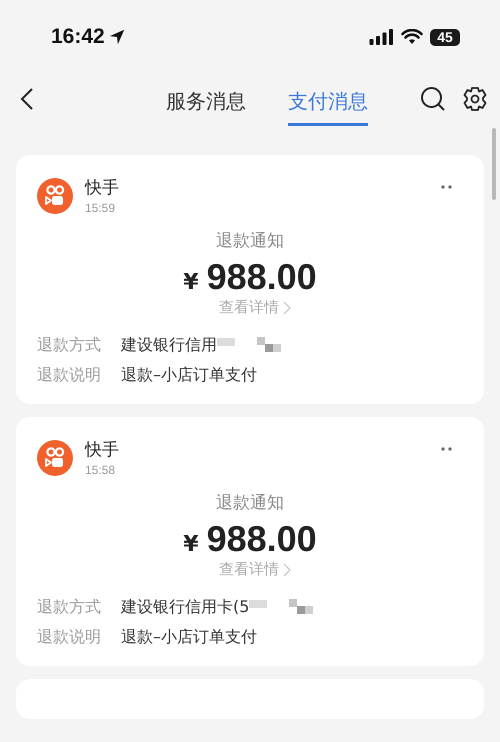 The width and height of the screenshot is (500, 742). Describe the element at coordinates (475, 99) in the screenshot. I see `settings-icon` at that location.